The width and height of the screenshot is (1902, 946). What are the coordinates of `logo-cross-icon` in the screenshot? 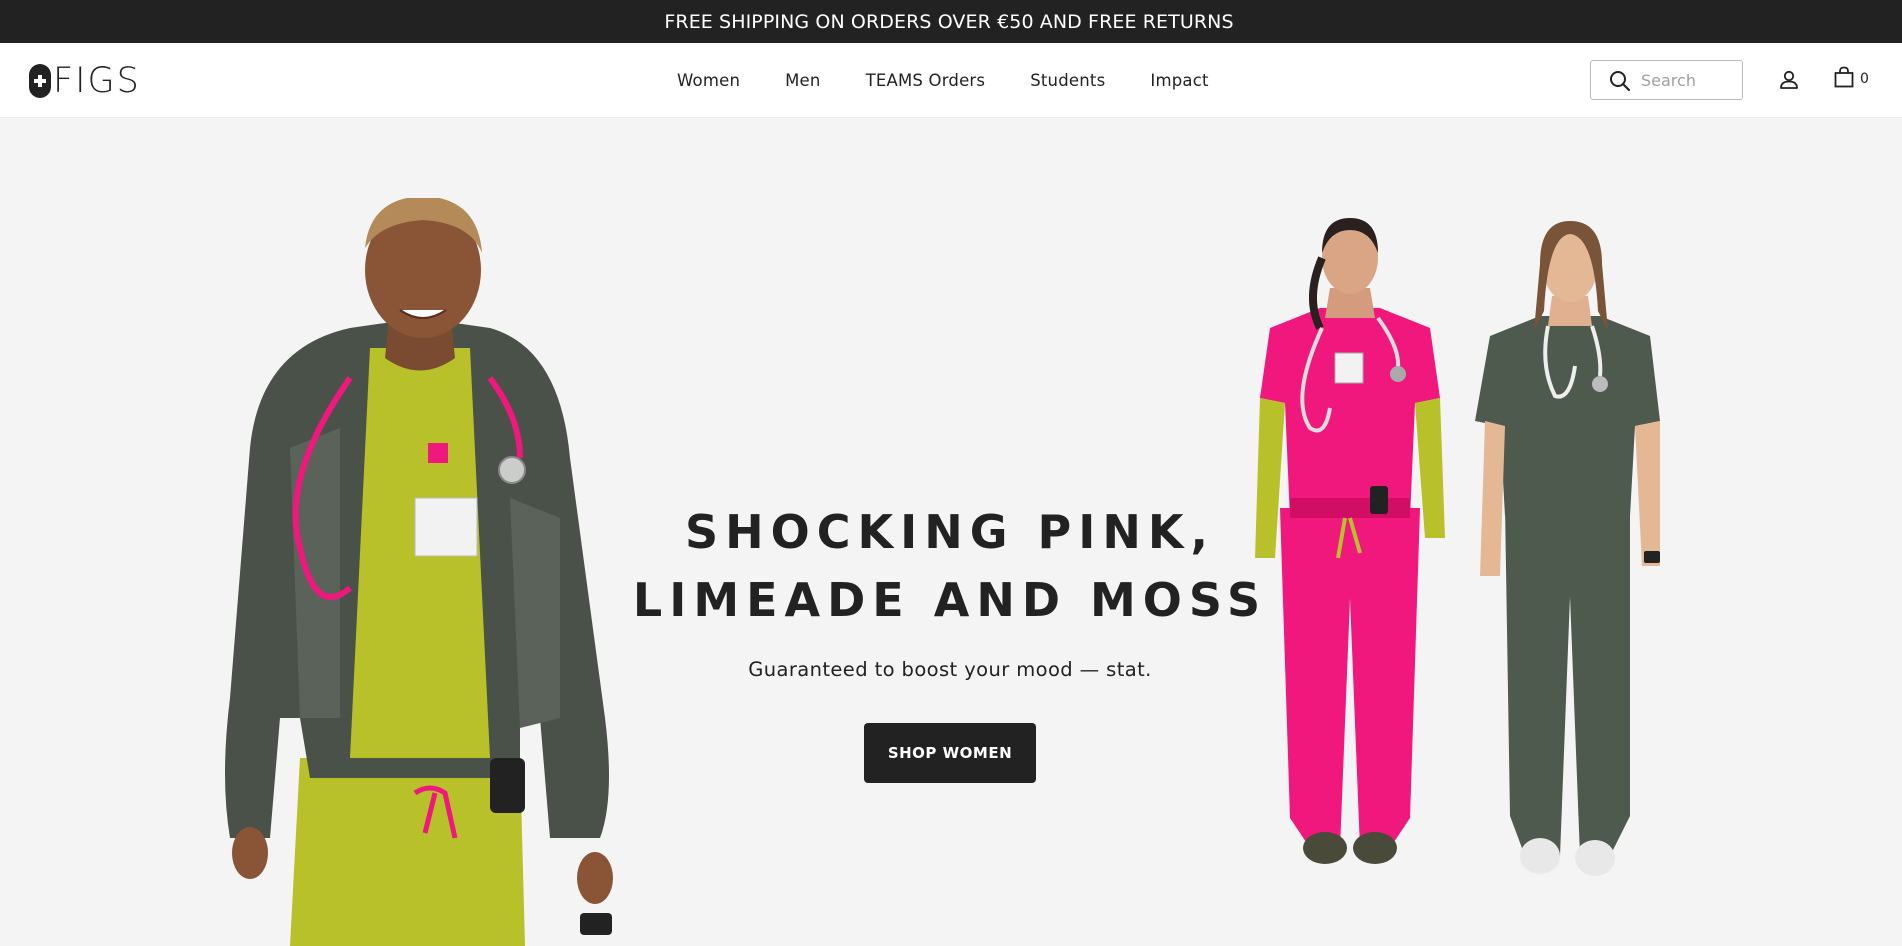 It's located at (40, 81).